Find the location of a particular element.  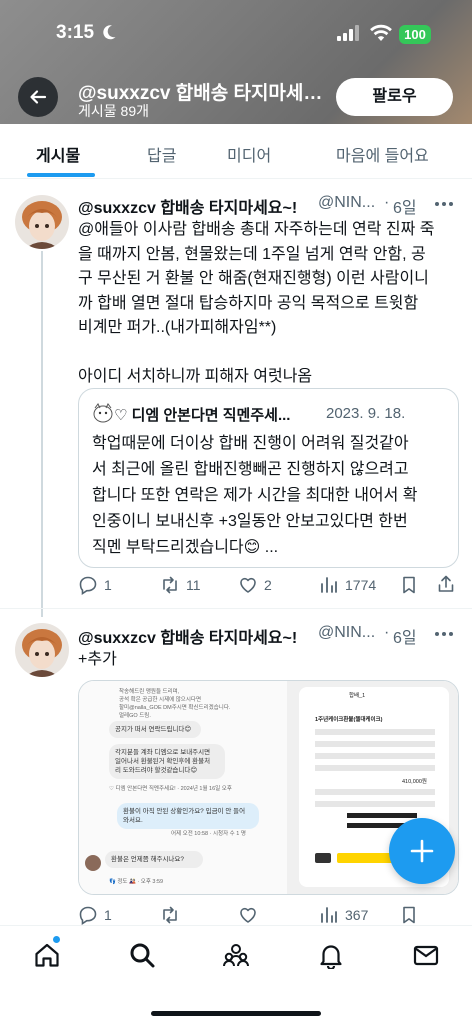

home-indicator is located at coordinates (236, 1013).